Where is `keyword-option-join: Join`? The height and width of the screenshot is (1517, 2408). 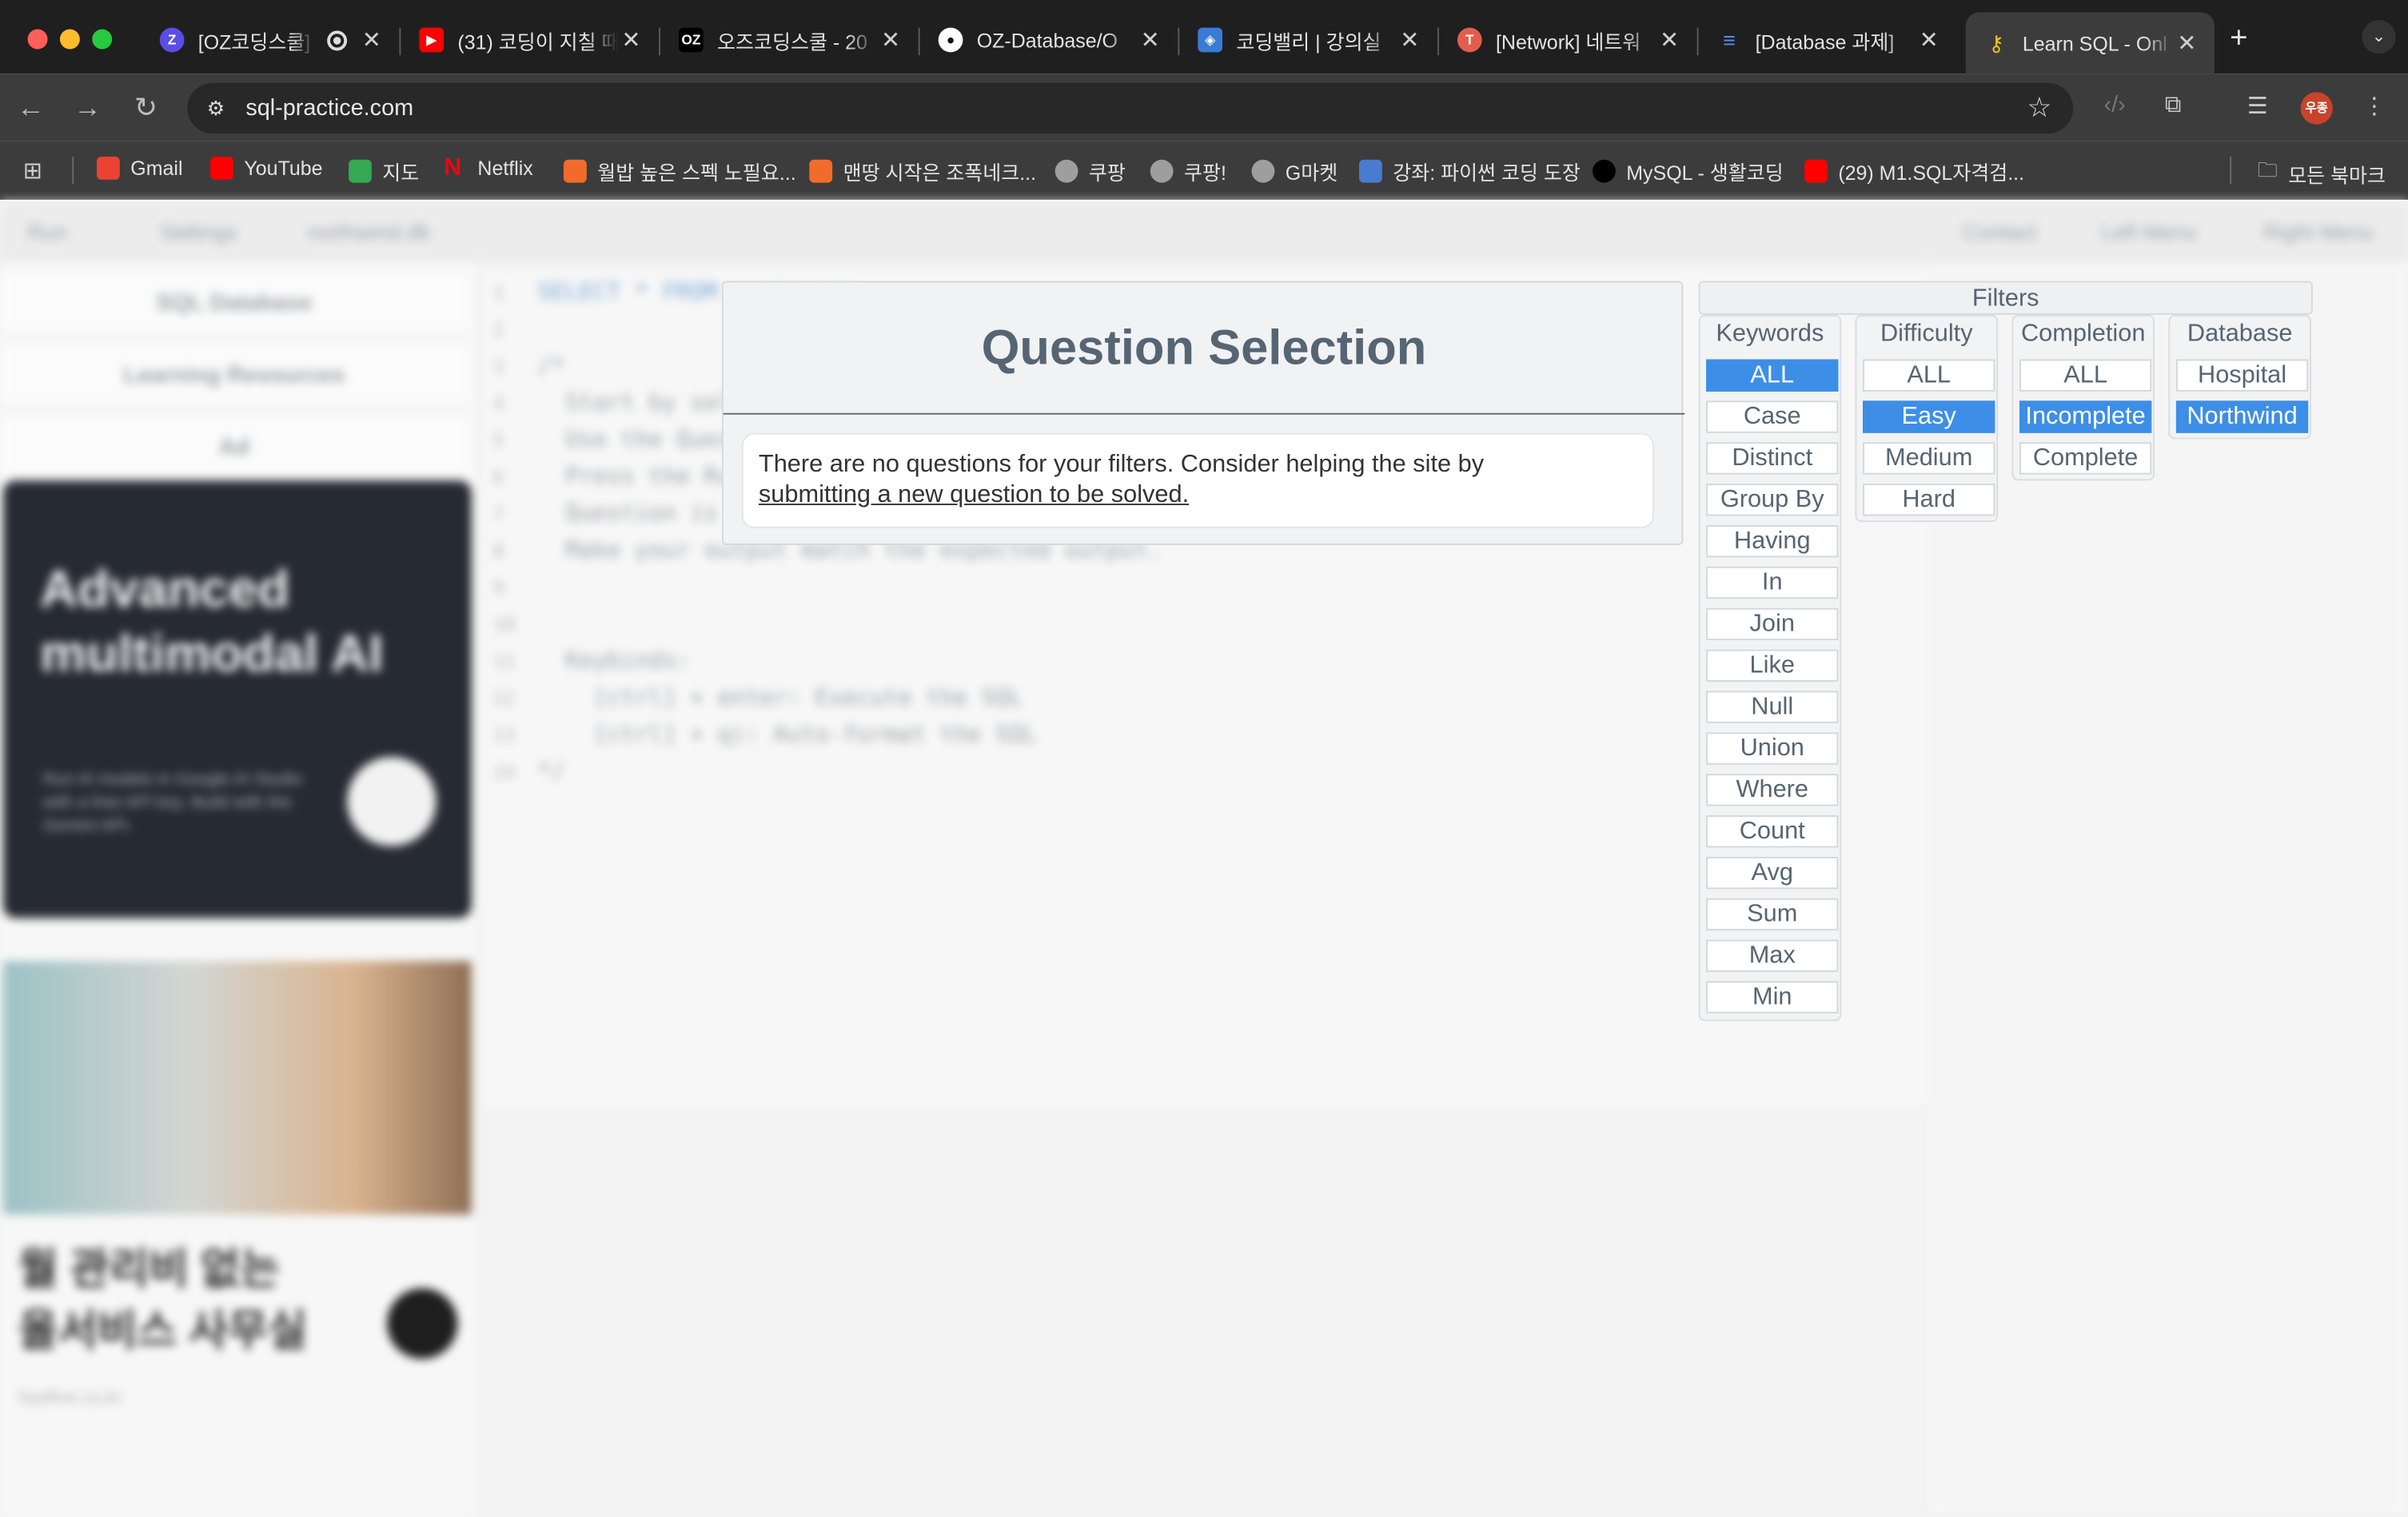
keyword-option-join: Join is located at coordinates (1772, 624).